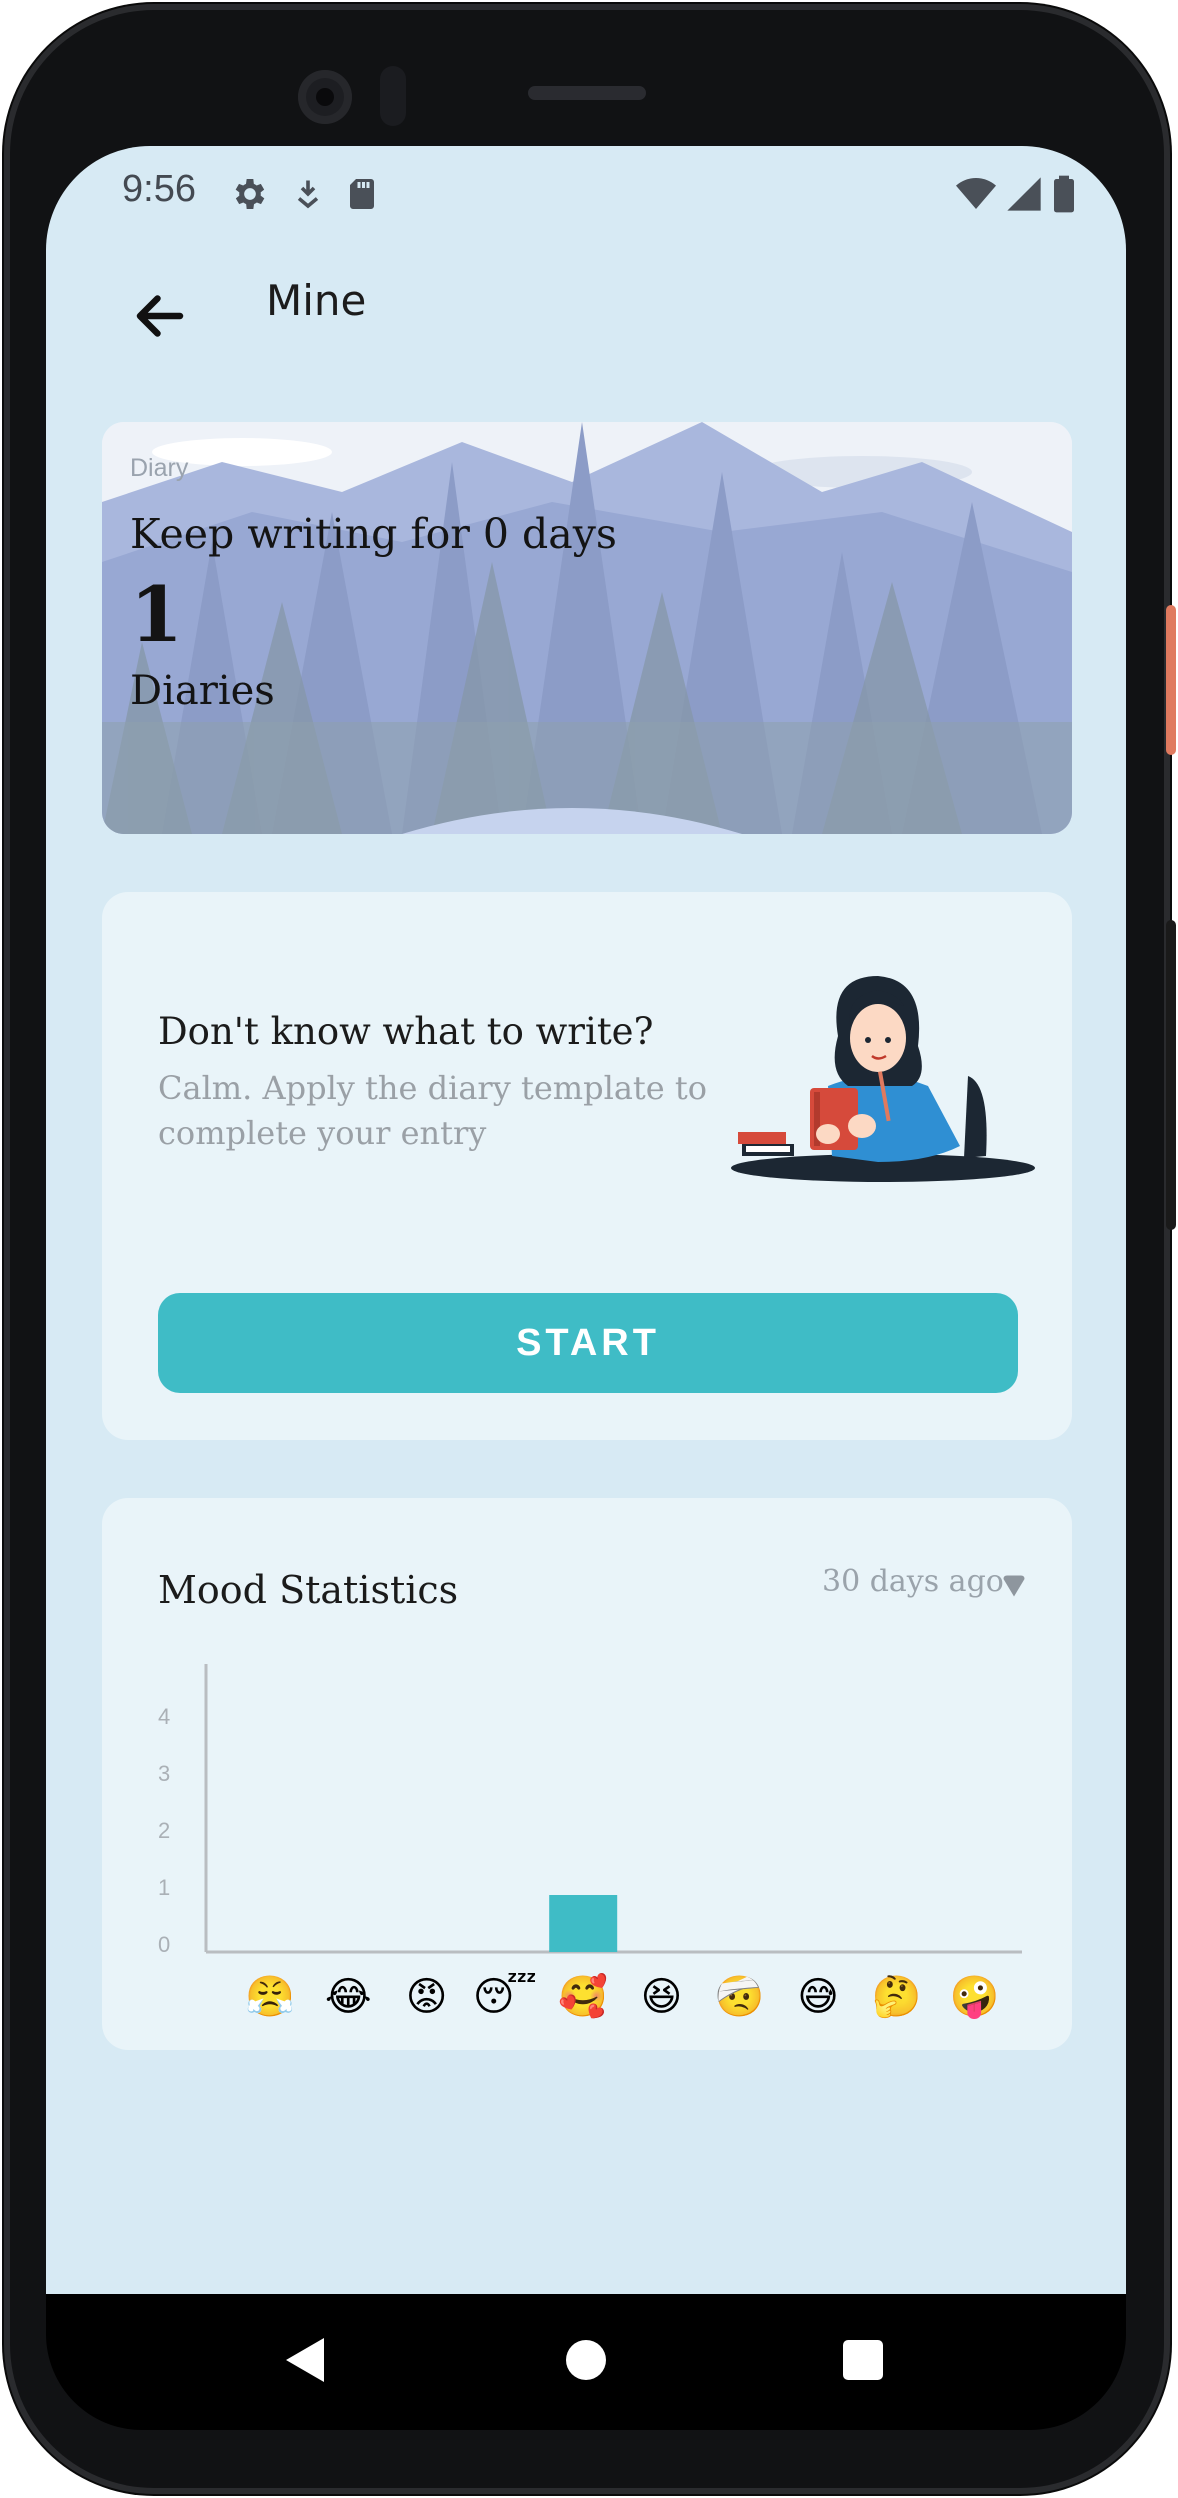  What do you see at coordinates (160, 316) in the screenshot?
I see `back-arrow-icon` at bounding box center [160, 316].